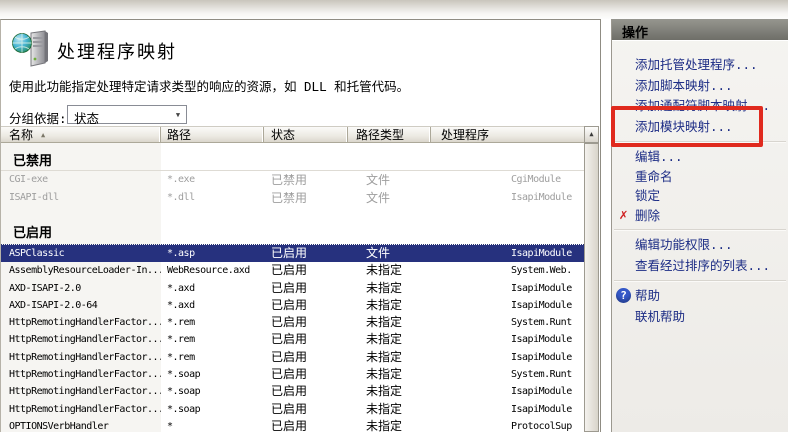 This screenshot has height=432, width=788. What do you see at coordinates (208, 271) in the screenshot?
I see `cell-path: WebResource.axd` at bounding box center [208, 271].